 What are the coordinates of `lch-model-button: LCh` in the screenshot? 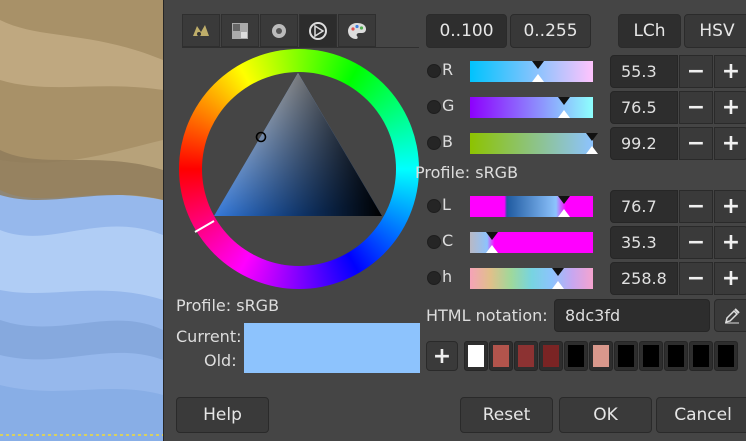 It's located at (649, 31).